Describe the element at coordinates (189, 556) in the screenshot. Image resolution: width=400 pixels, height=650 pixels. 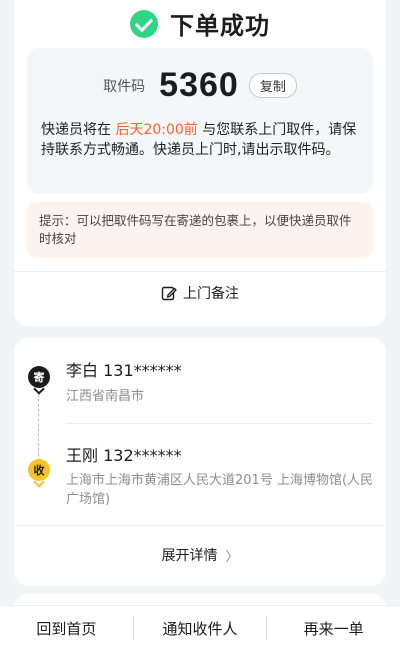
I see `expand-details-label: 展开详情` at that location.